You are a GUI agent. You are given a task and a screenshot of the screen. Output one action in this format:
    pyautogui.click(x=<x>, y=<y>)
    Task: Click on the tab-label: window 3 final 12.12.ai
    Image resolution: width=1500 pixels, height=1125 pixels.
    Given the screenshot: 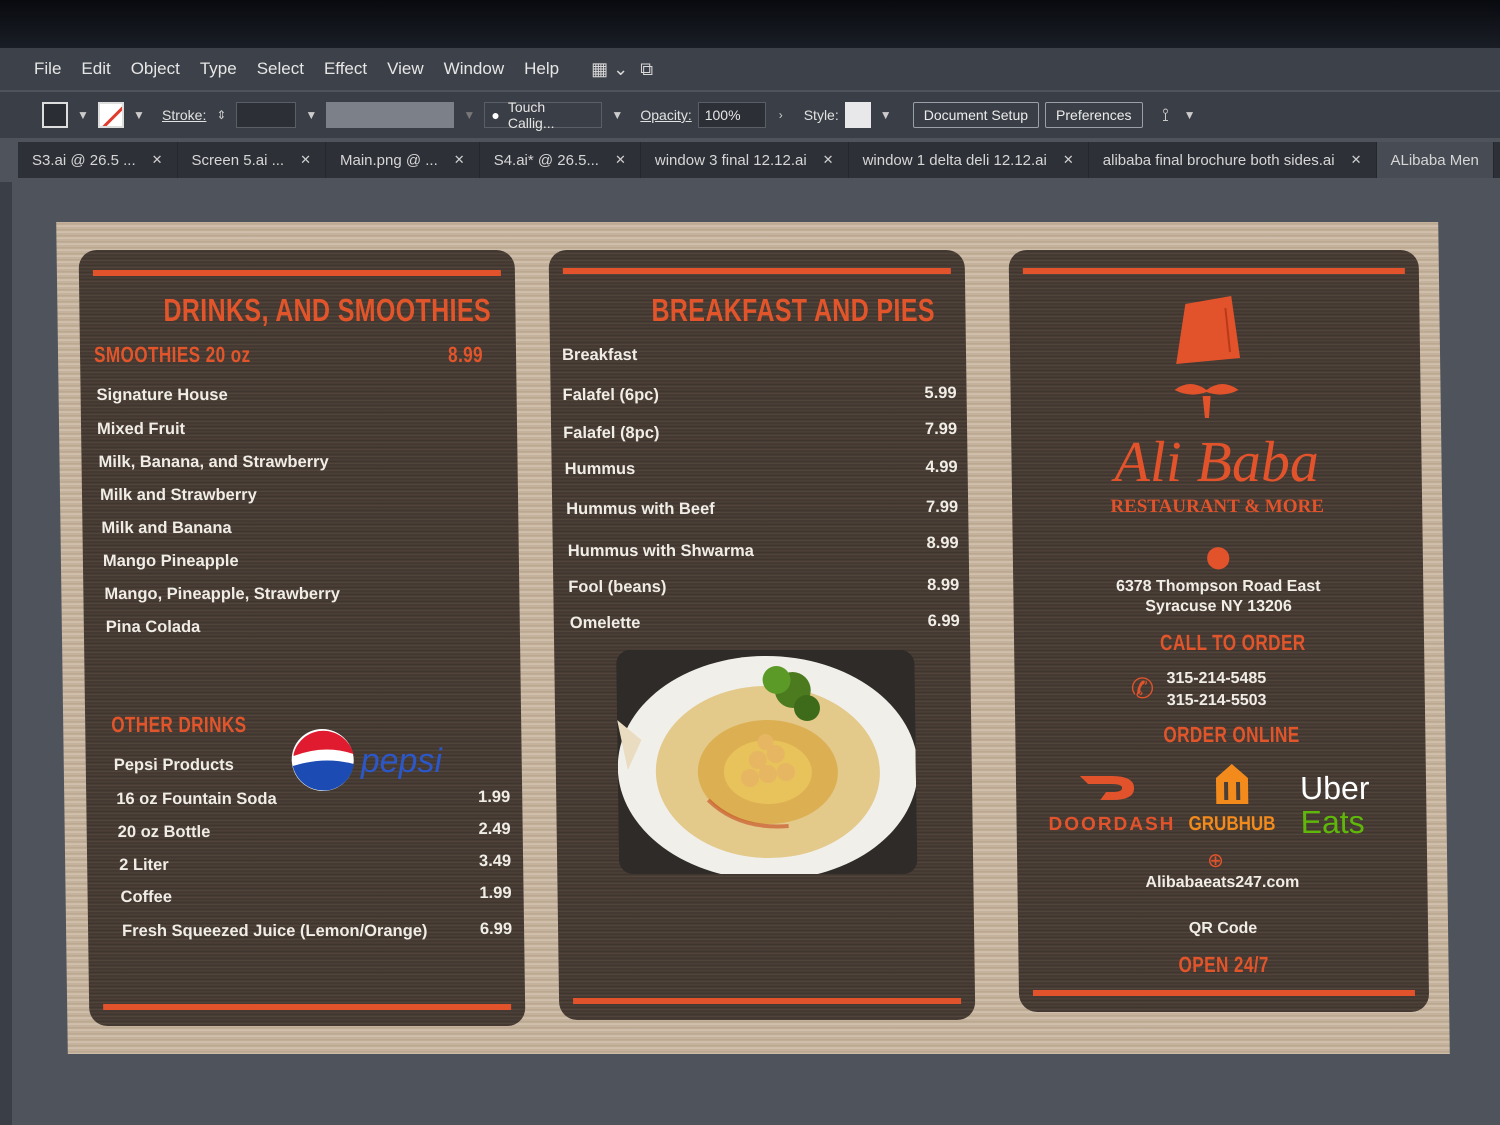 What is the action you would take?
    pyautogui.click(x=730, y=160)
    